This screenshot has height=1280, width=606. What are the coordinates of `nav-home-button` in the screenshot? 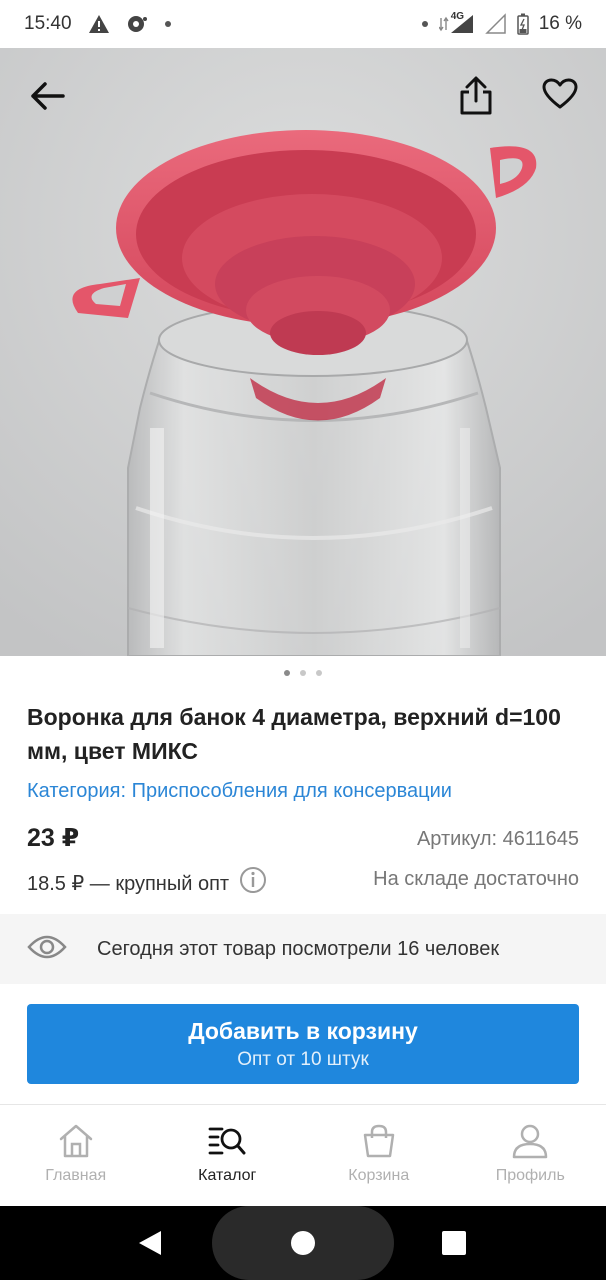 It's located at (303, 1243).